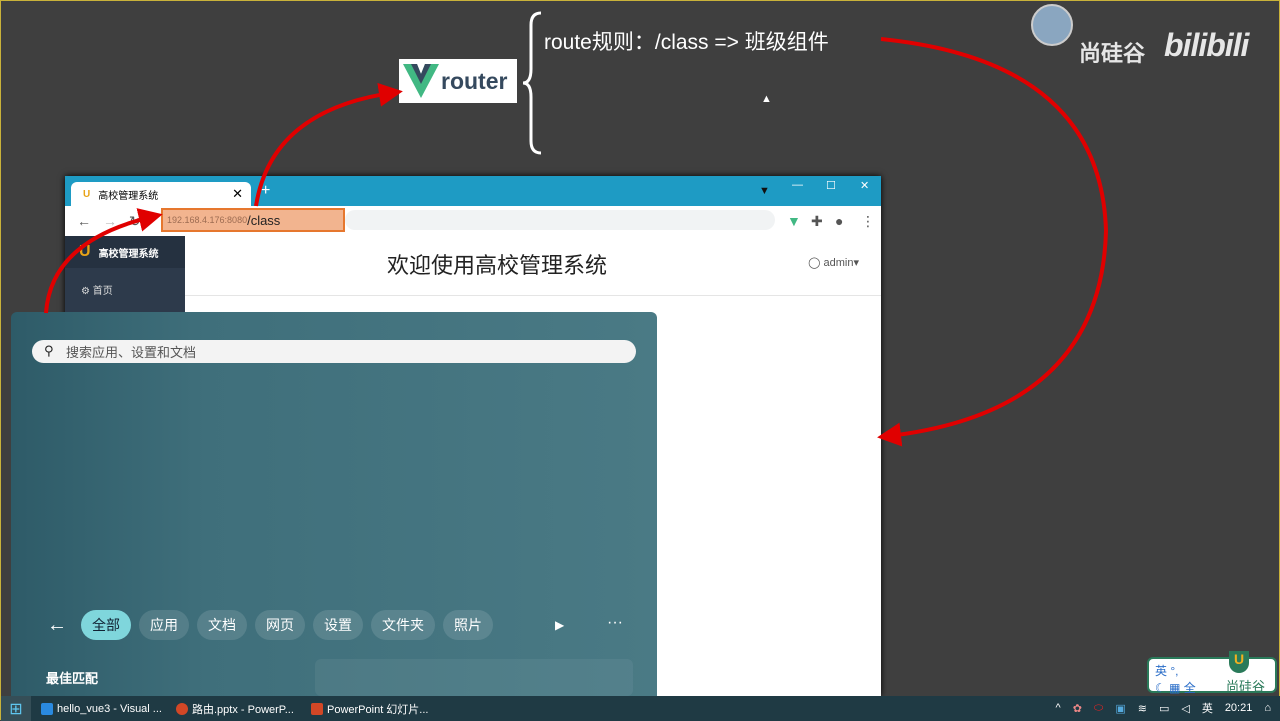 The image size is (1280, 721). What do you see at coordinates (85, 251) in the screenshot?
I see `app-logo-icon: U` at bounding box center [85, 251].